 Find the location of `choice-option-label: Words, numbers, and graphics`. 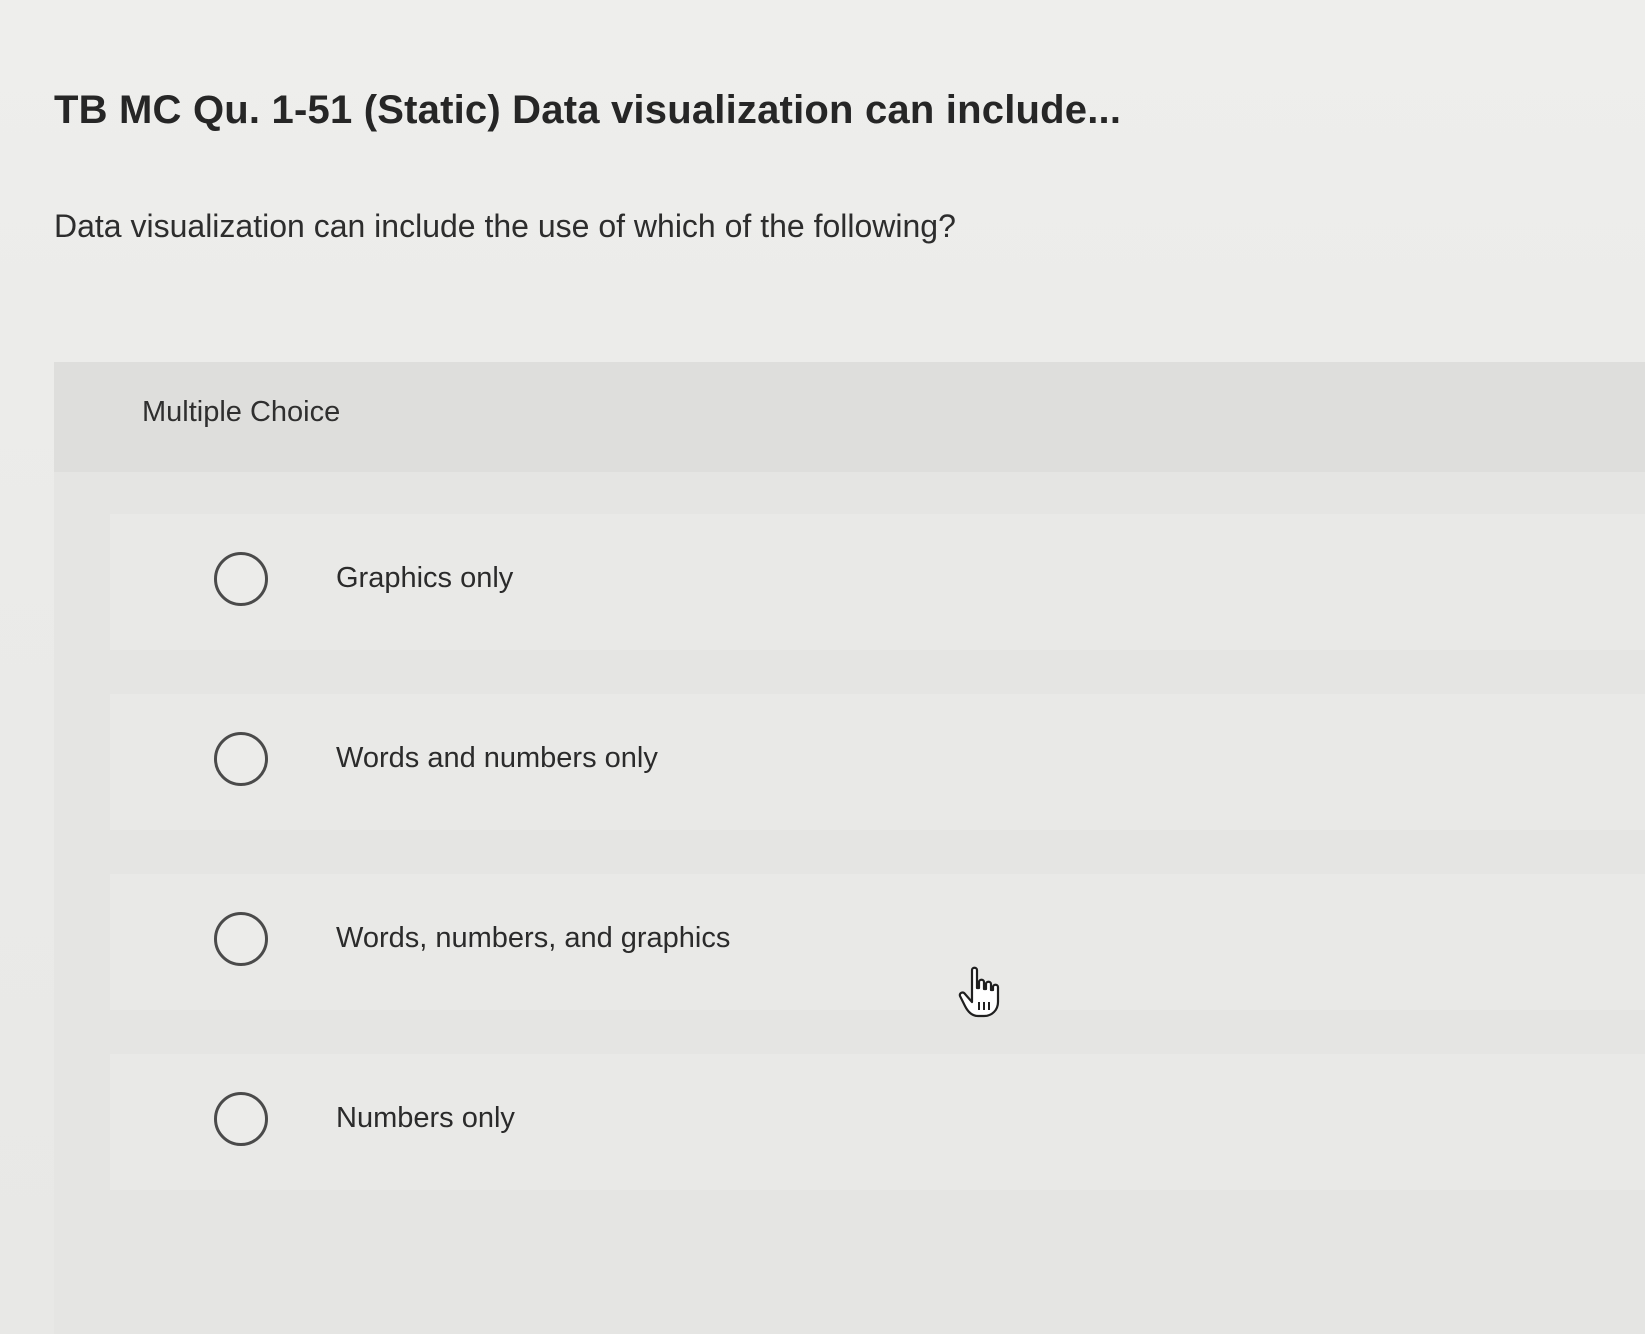

choice-option-label: Words, numbers, and graphics is located at coordinates (533, 938).